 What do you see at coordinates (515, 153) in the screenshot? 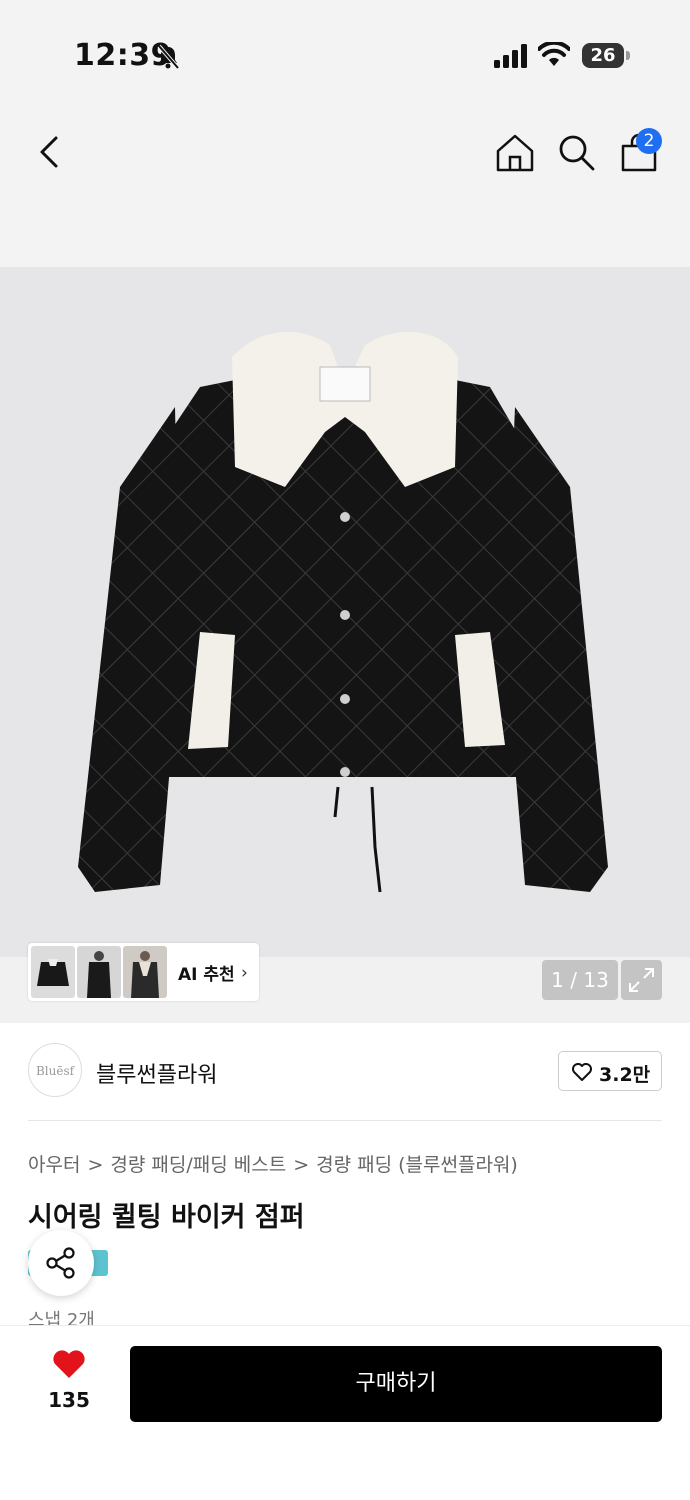
I see `home-icon` at bounding box center [515, 153].